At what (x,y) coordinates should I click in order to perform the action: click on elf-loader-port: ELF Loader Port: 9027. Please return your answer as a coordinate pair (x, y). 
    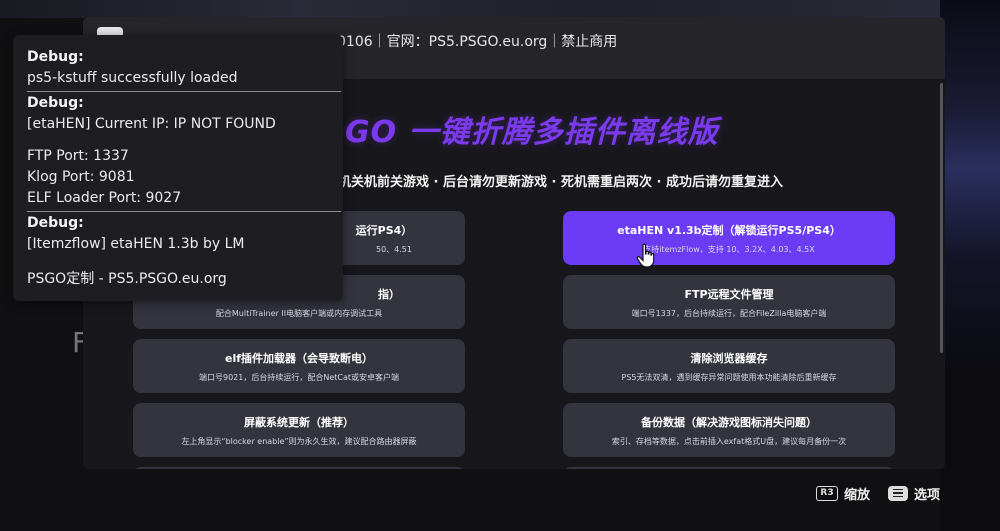
    Looking at the image, I should click on (104, 198).